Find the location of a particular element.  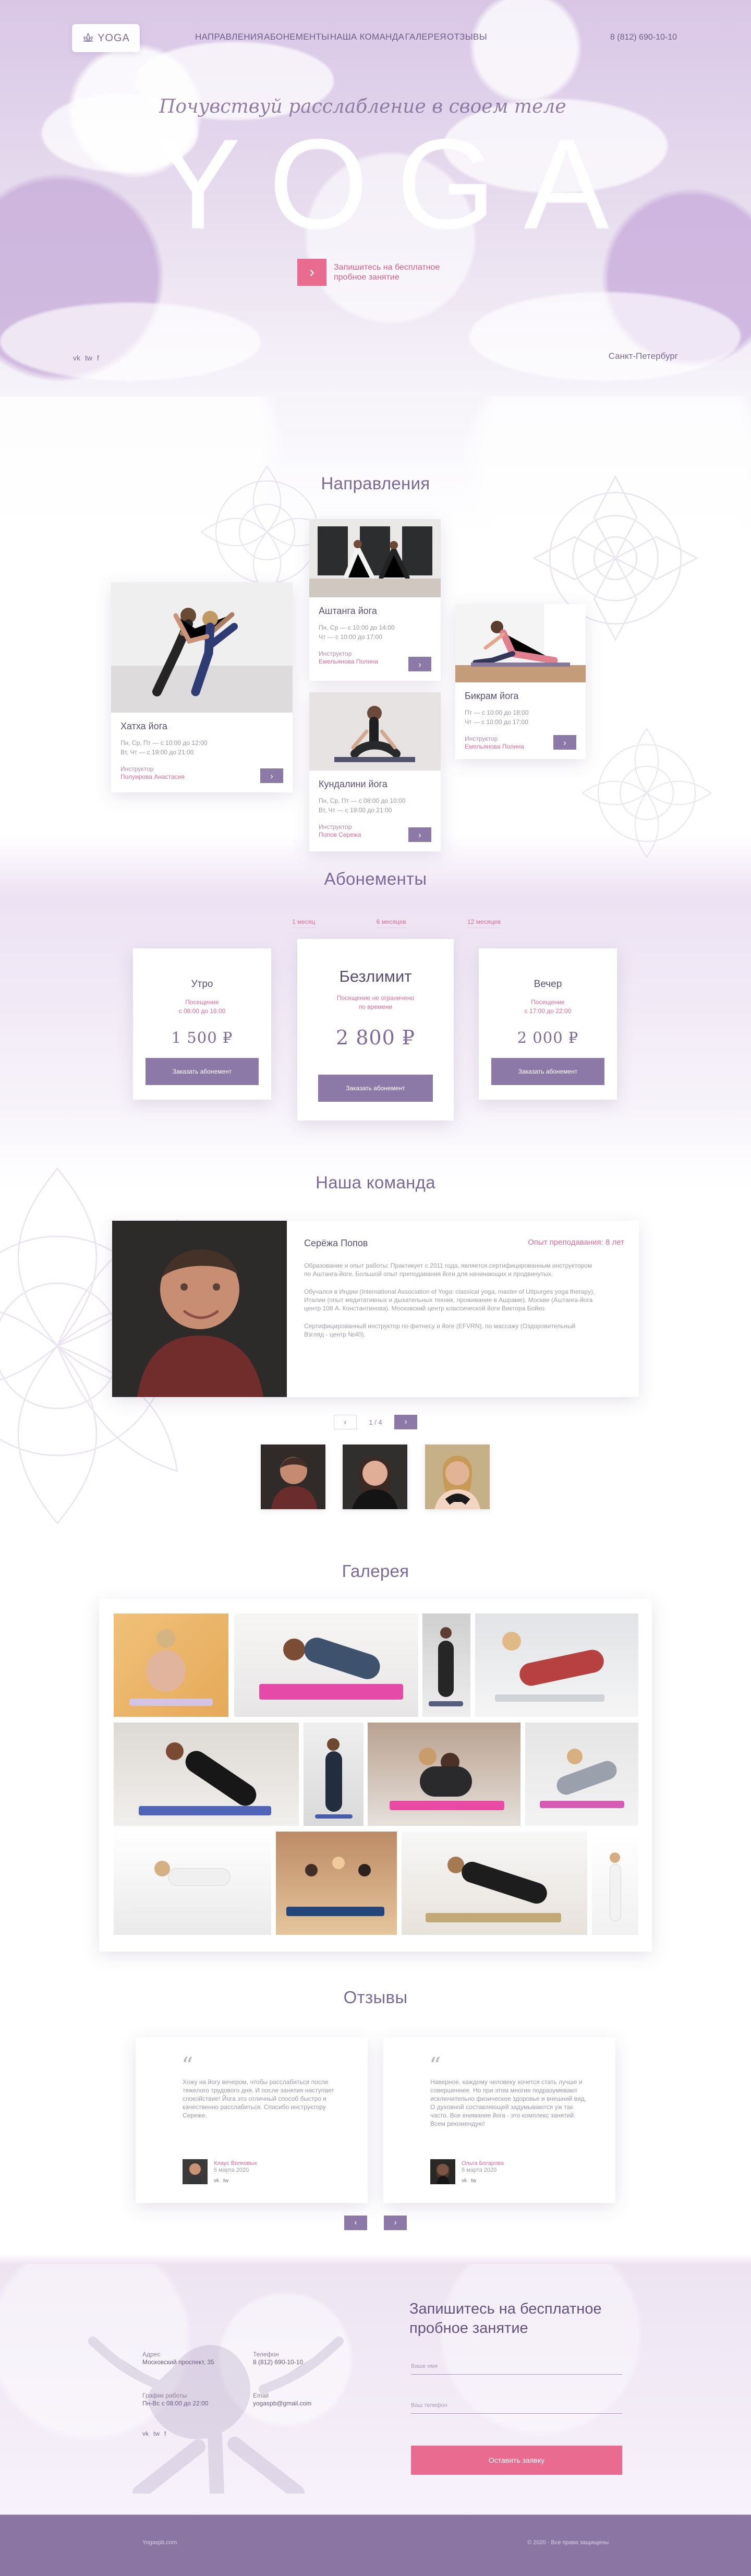

yoga-studio-photo is located at coordinates (375, 558).